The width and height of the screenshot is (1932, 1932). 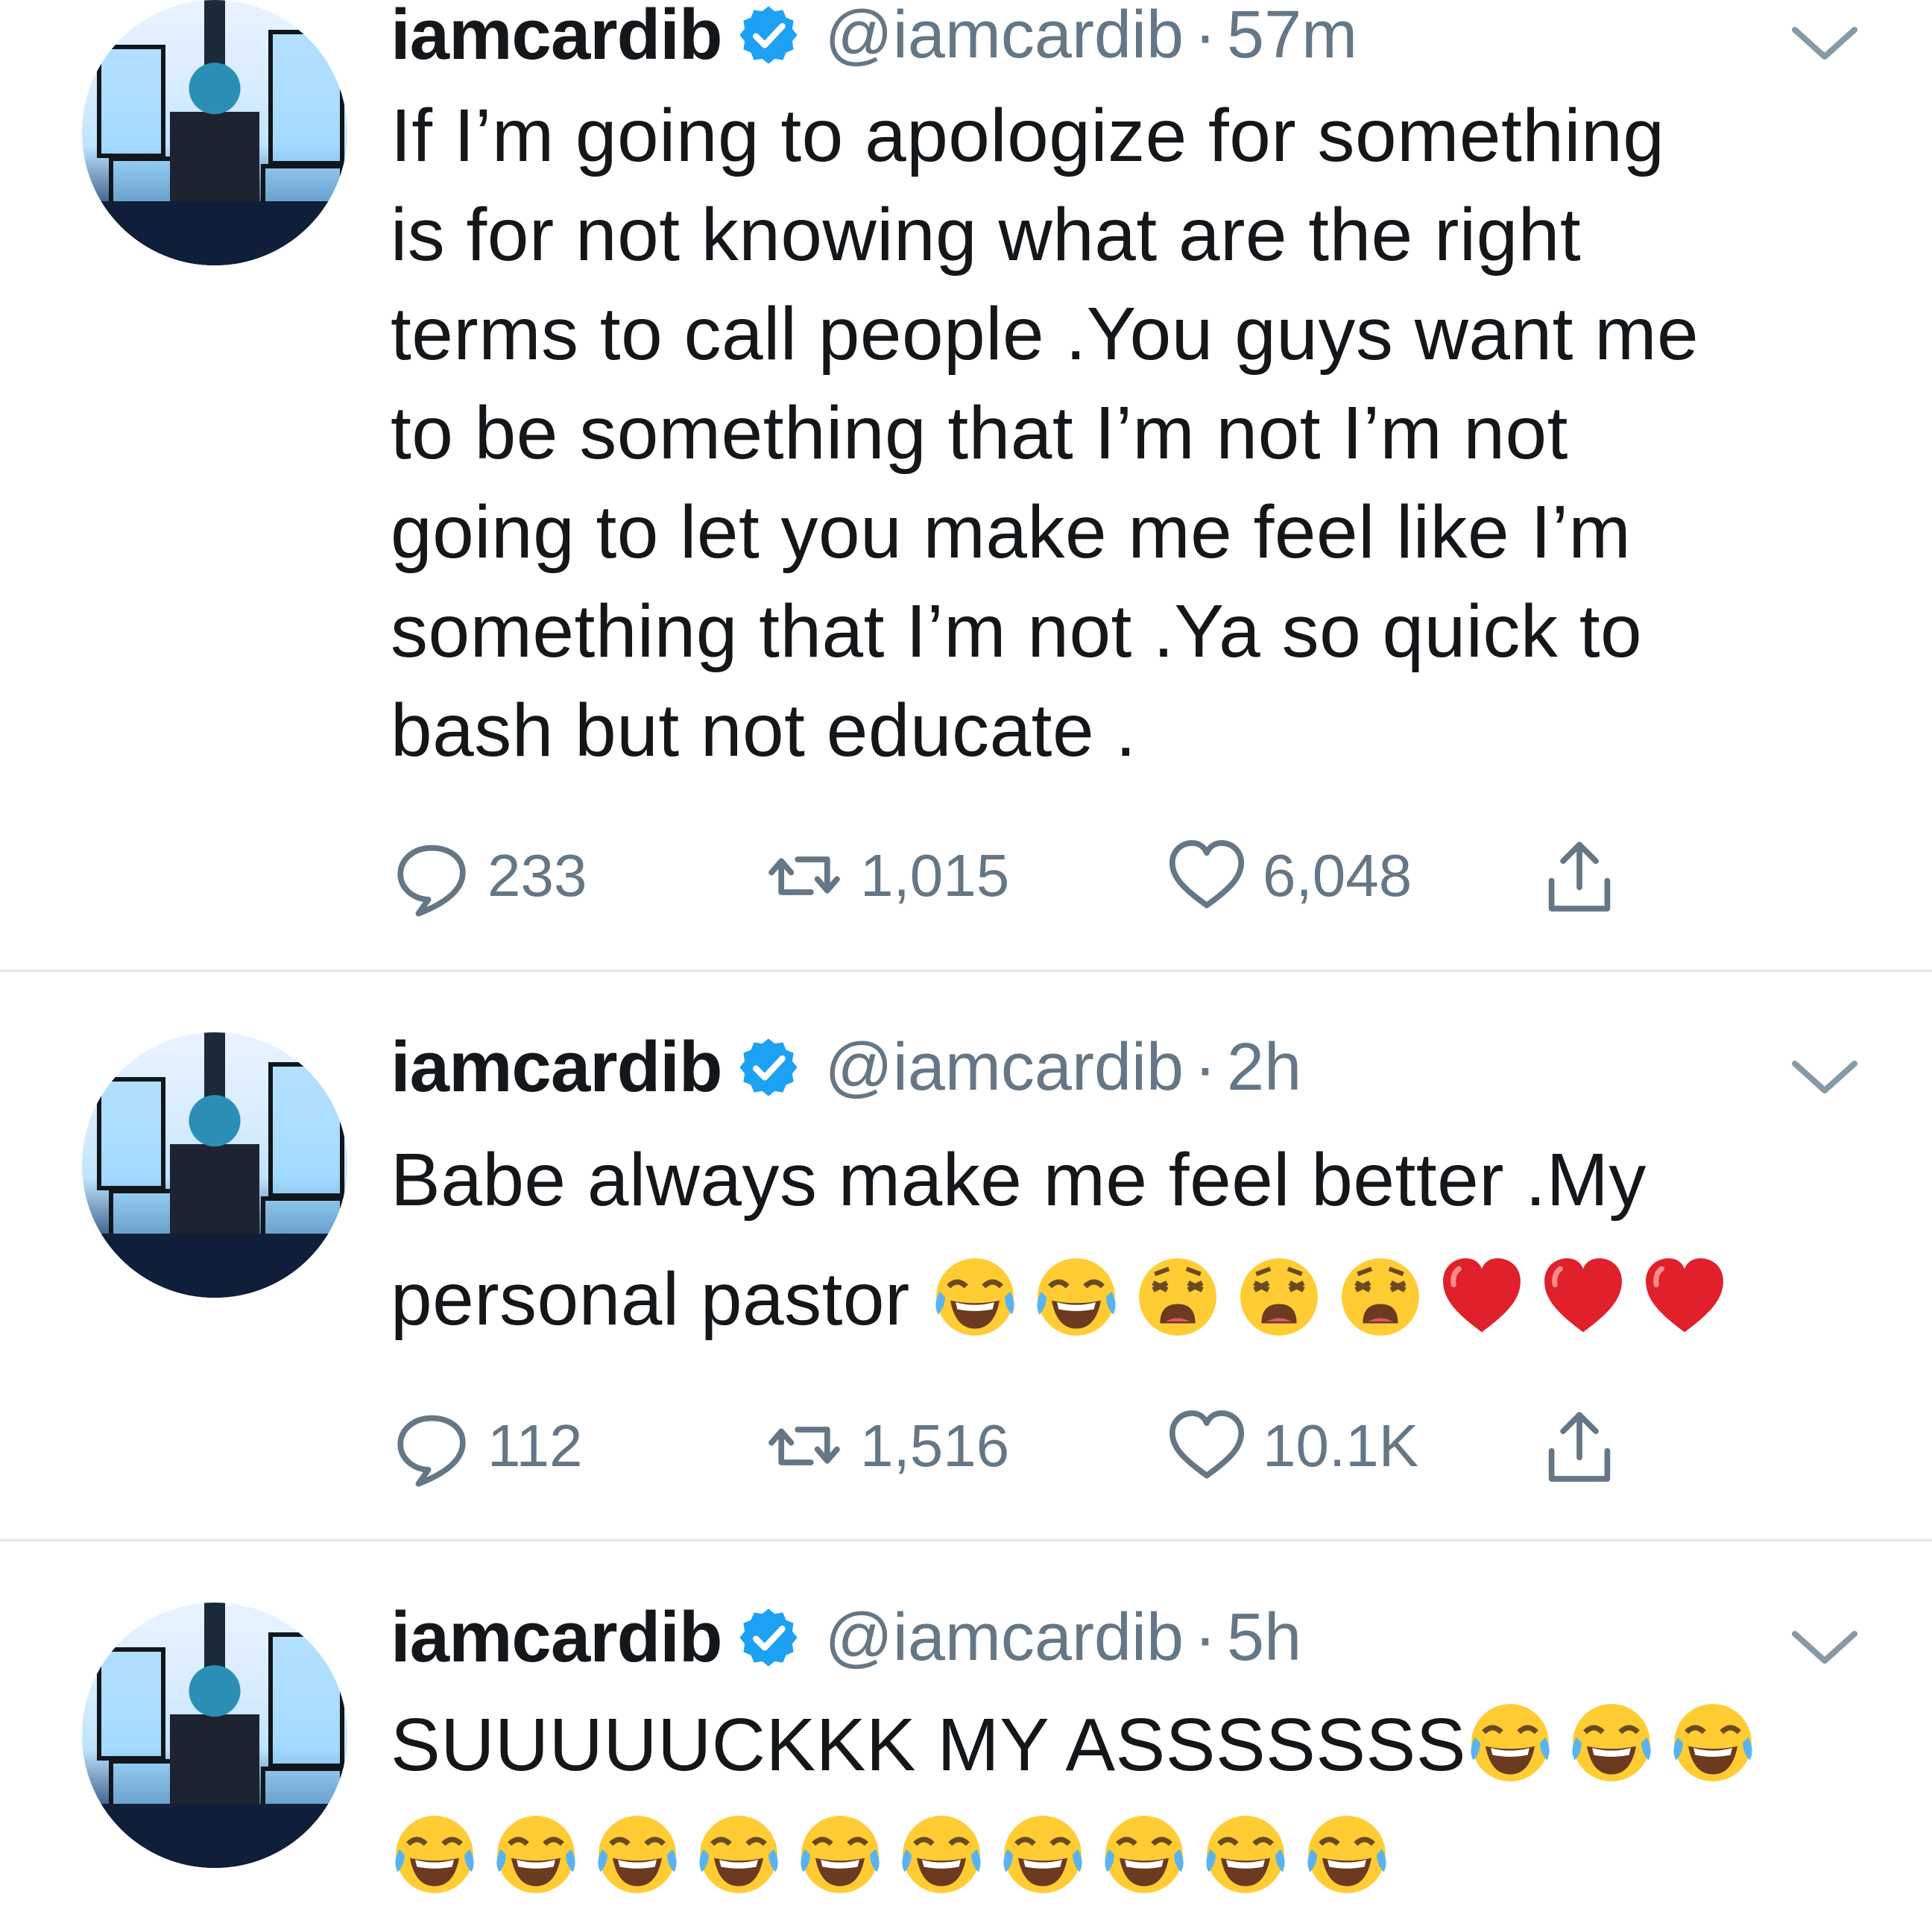 I want to click on reply-button: 112, so click(x=487, y=1446).